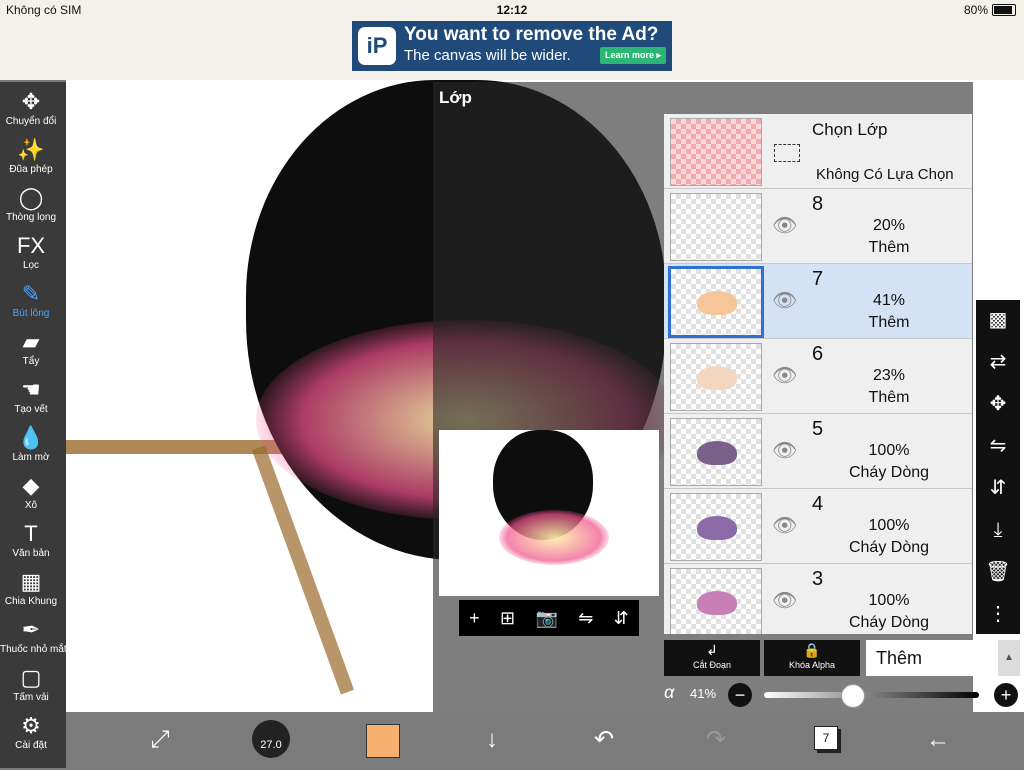 Image resolution: width=1024 pixels, height=770 pixels. I want to click on tool-fx-filter: FX Lọc, so click(31, 255).